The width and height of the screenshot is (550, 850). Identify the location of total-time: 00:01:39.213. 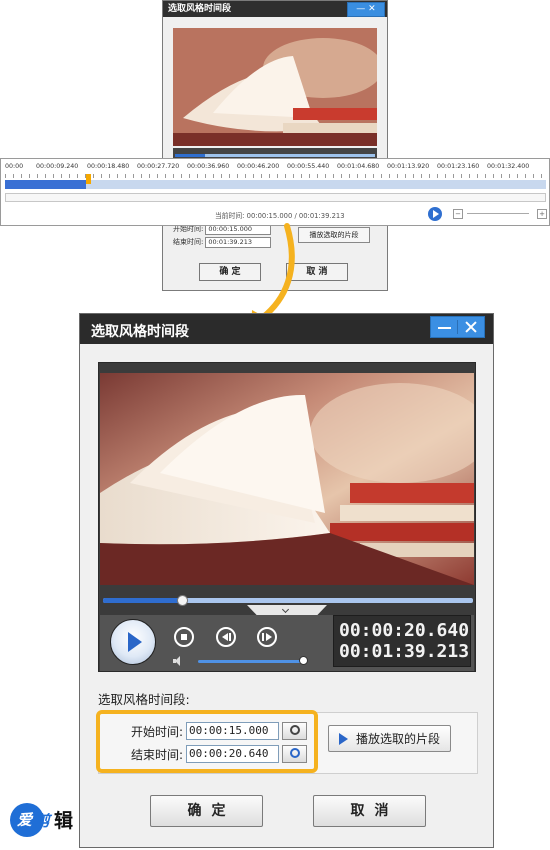
(404, 651).